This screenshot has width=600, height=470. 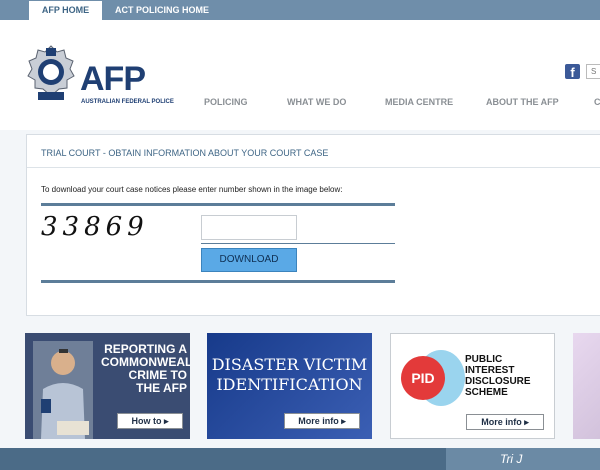 What do you see at coordinates (419, 102) in the screenshot?
I see `nav-media-centre: MEDIA CENTRE` at bounding box center [419, 102].